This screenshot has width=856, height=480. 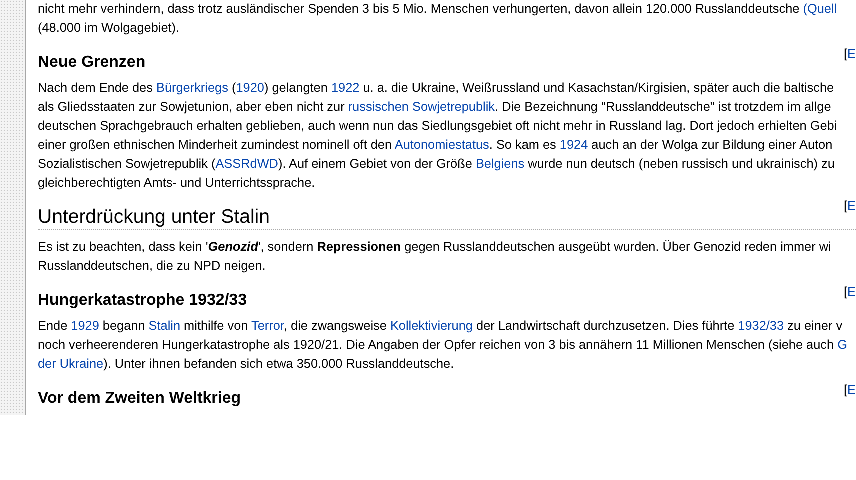 I want to click on link: 1924, so click(x=574, y=145).